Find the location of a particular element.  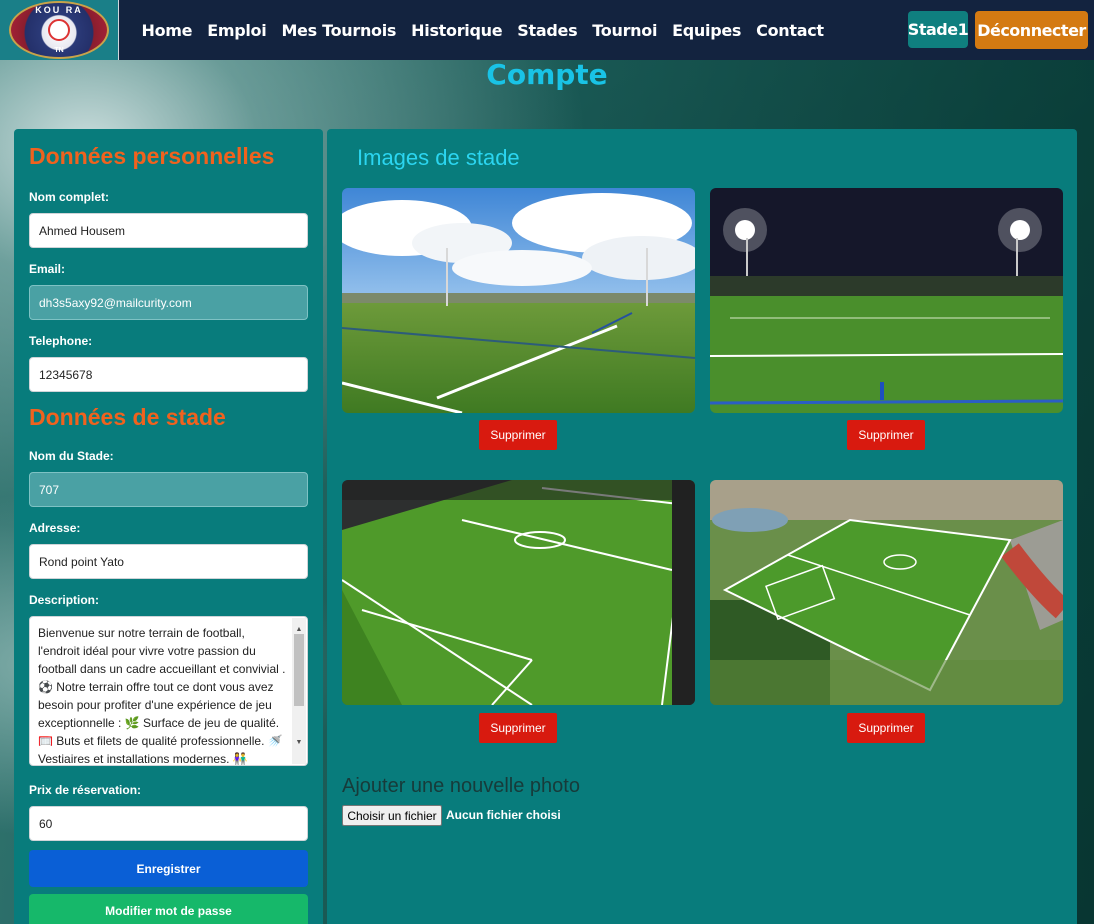

email-field: dh3s5axy92@mailcurity.com is located at coordinates (168, 302).